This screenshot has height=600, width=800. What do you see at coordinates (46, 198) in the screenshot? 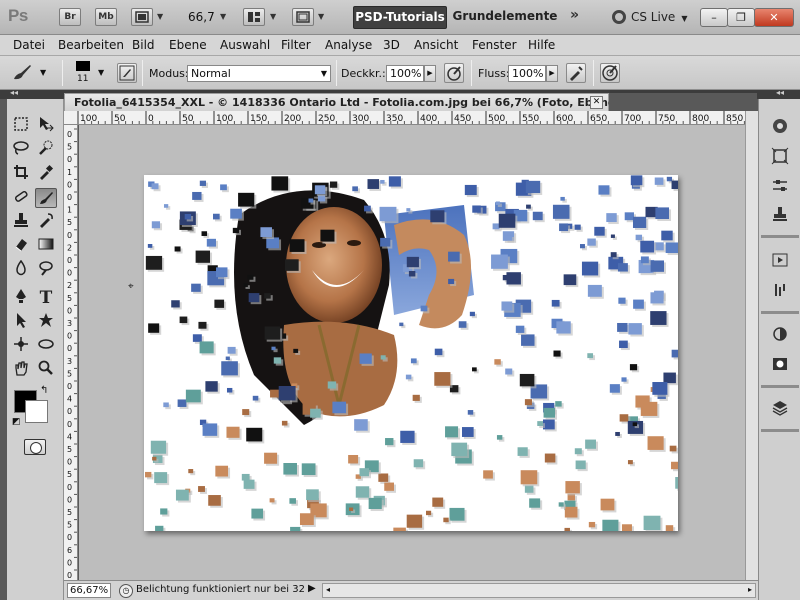
I see `brush-tool` at bounding box center [46, 198].